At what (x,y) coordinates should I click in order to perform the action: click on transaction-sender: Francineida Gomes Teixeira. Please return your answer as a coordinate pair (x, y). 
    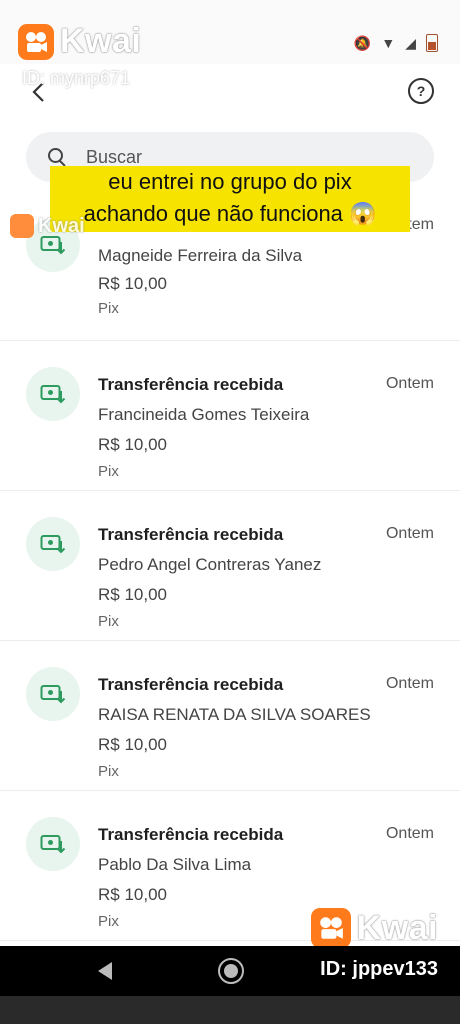
    Looking at the image, I should click on (204, 414).